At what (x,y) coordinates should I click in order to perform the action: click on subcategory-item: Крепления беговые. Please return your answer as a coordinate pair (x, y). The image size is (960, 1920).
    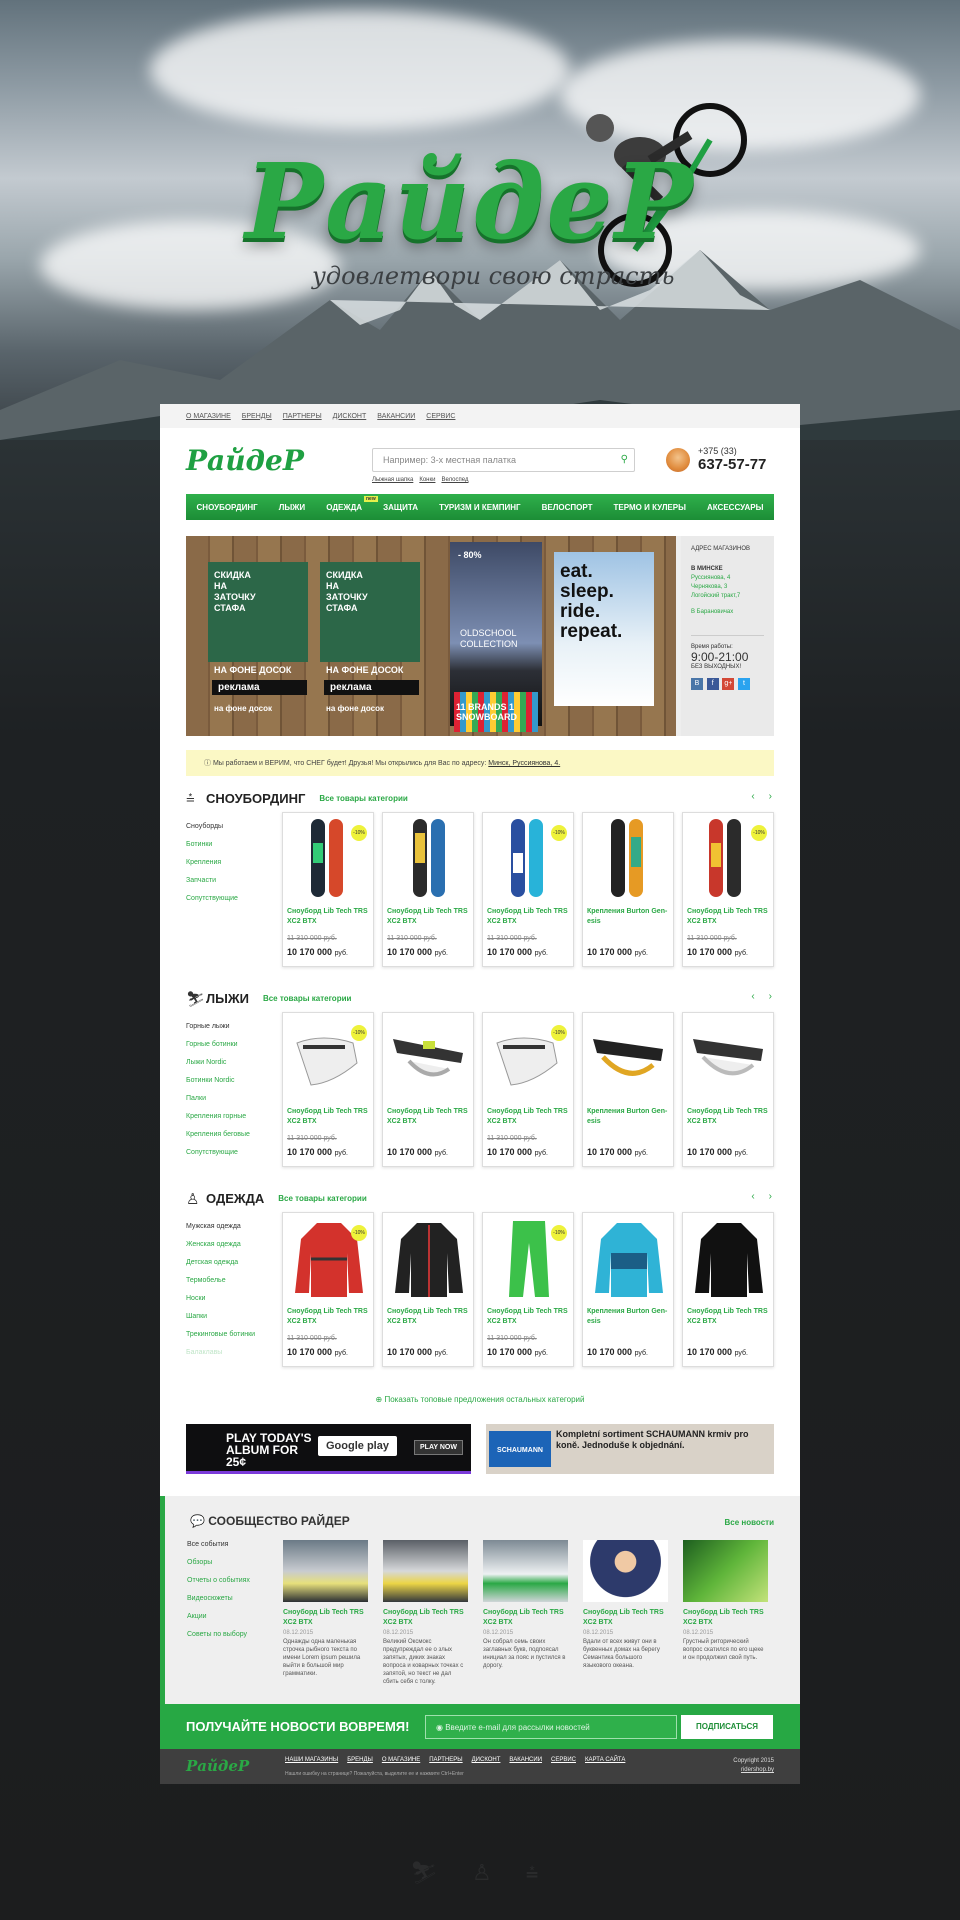
    Looking at the image, I should click on (231, 1135).